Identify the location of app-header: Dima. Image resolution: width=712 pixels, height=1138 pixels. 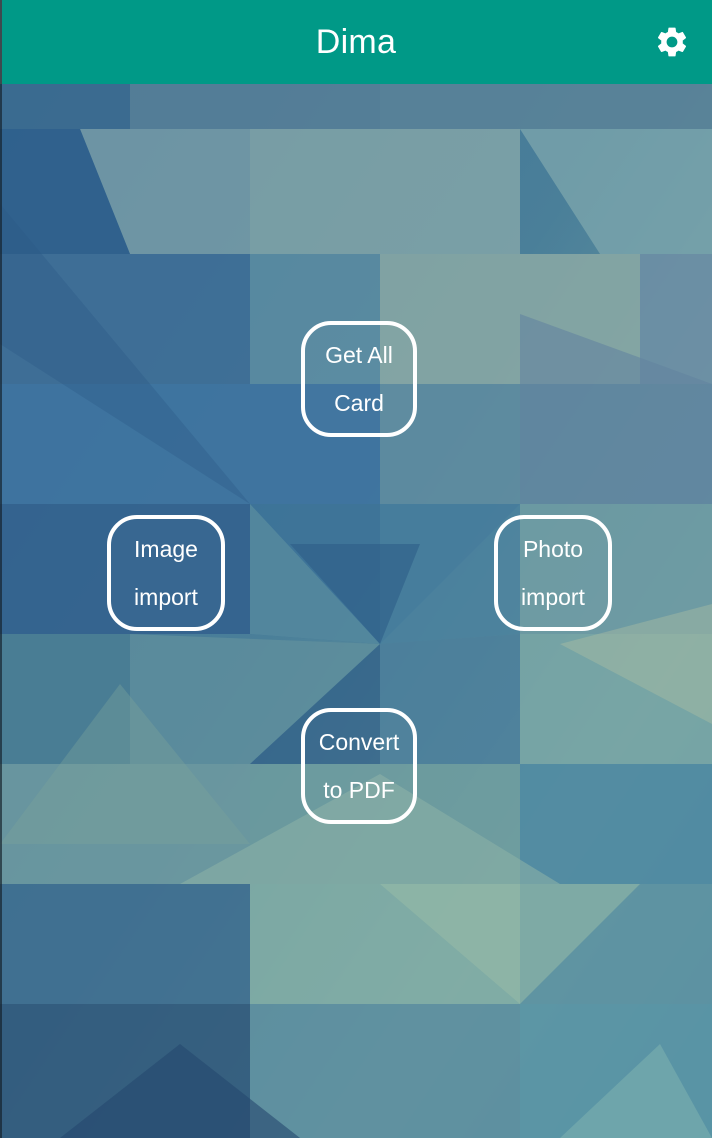
(356, 42).